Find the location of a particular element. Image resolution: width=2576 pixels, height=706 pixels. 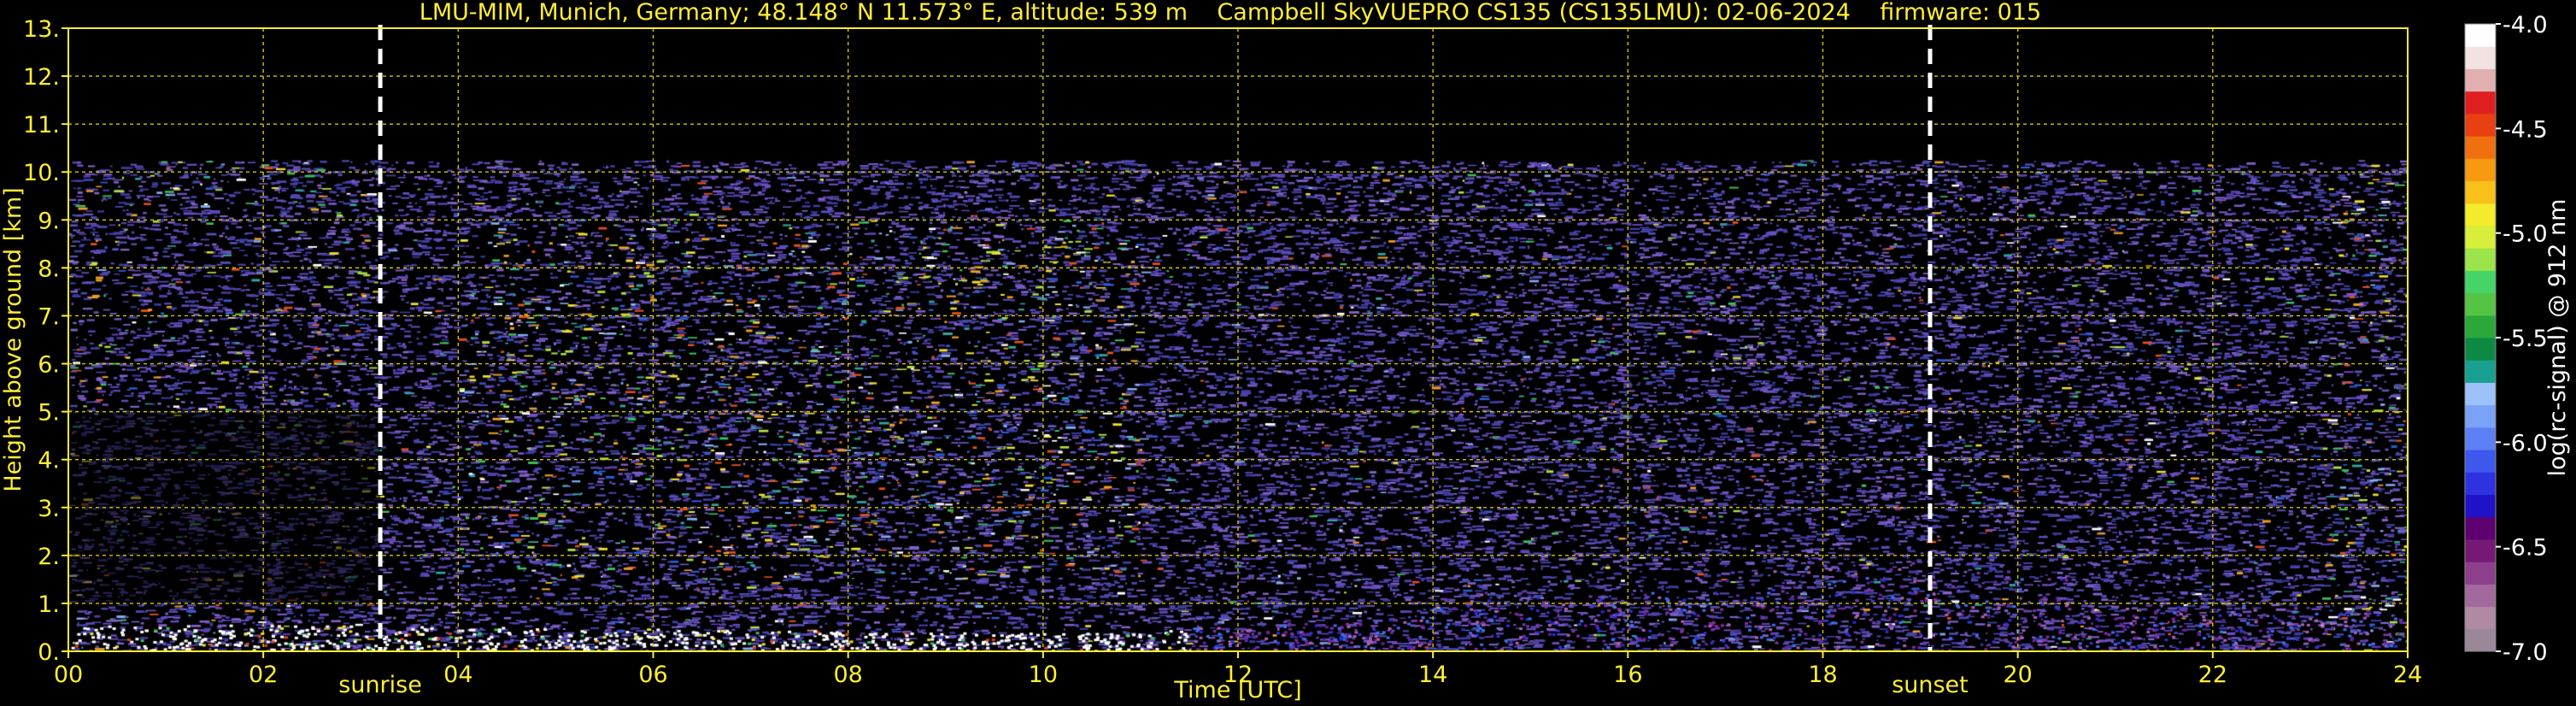

colorbar-tick-label: -6.5 is located at coordinates (2525, 548).